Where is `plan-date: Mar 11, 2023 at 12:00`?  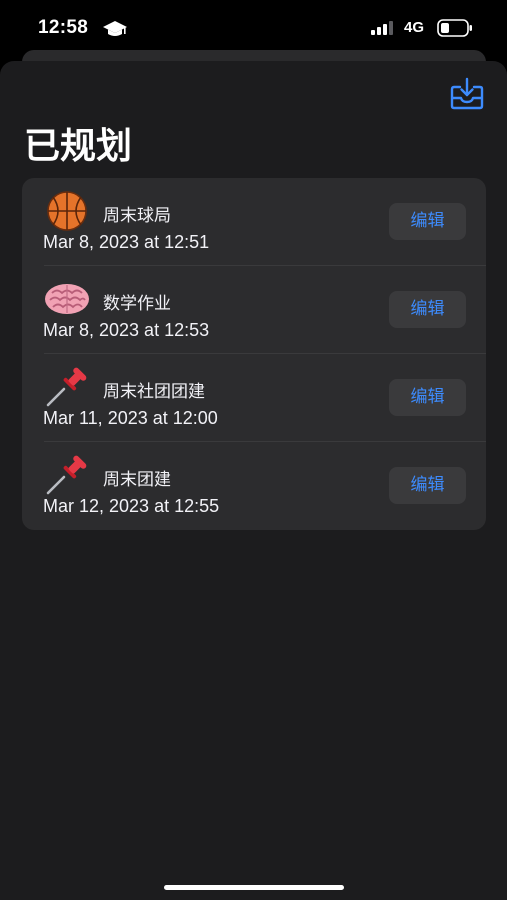 plan-date: Mar 11, 2023 at 12:00 is located at coordinates (130, 418).